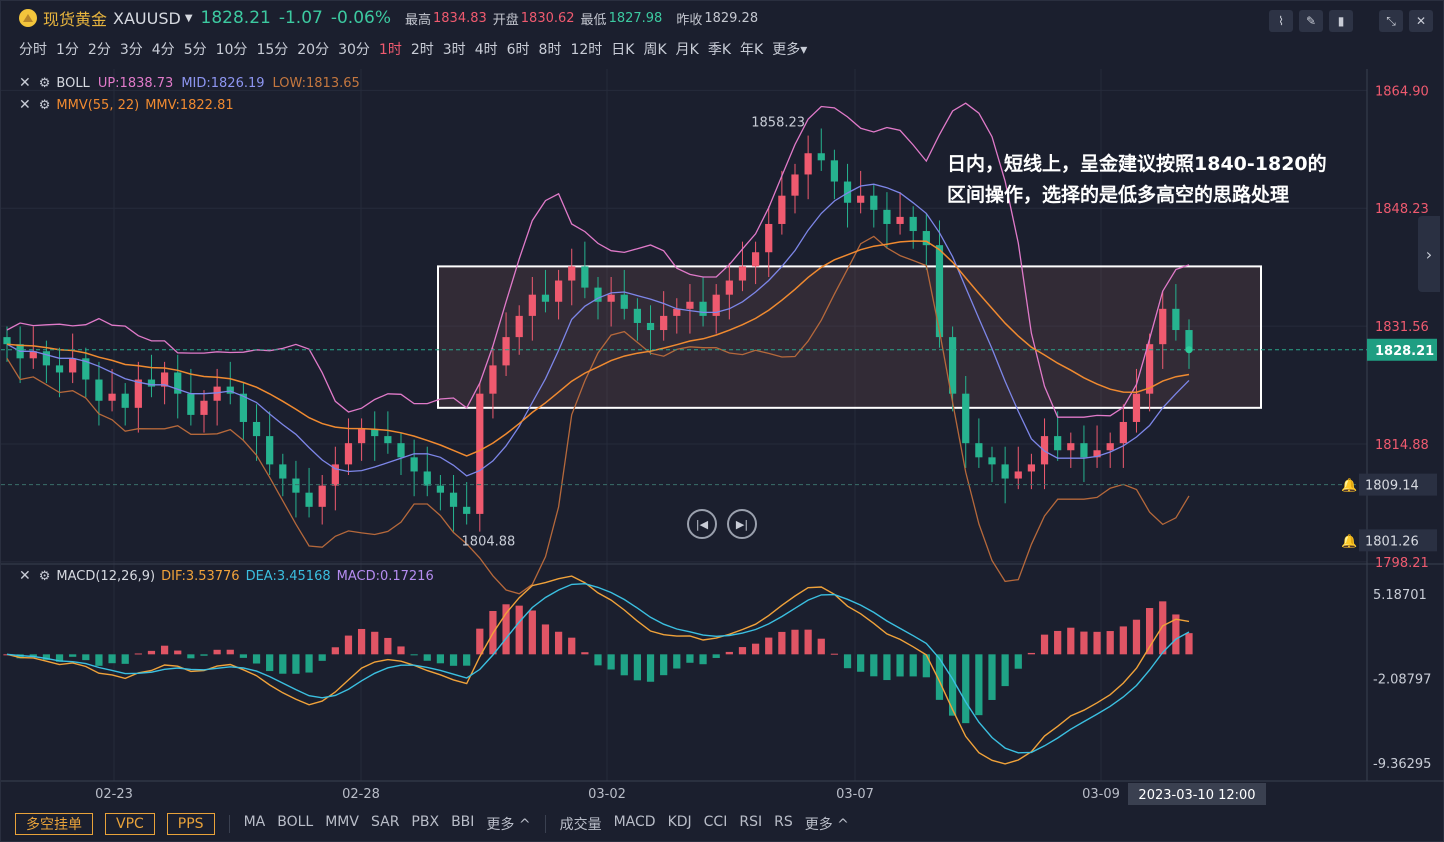  I want to click on period-3: 3分, so click(131, 49).